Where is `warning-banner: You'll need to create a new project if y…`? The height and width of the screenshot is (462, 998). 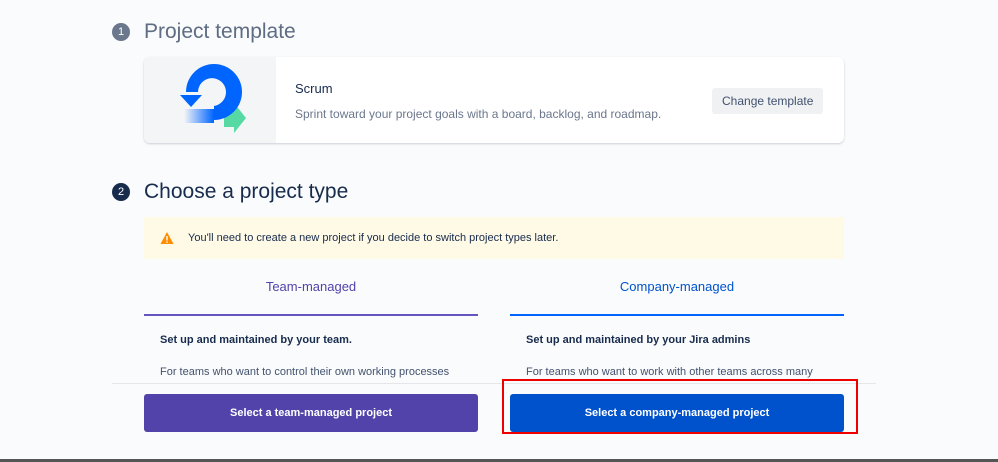 warning-banner: You'll need to create a new project if y… is located at coordinates (494, 238).